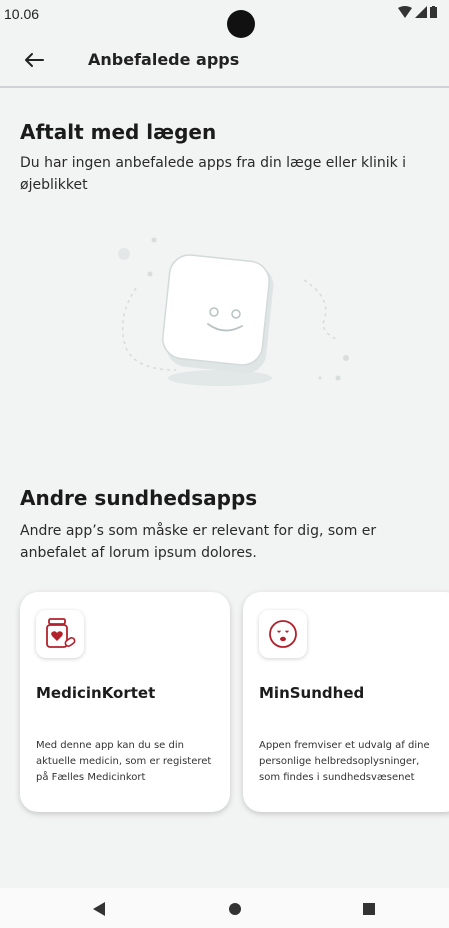 This screenshot has height=928, width=449. What do you see at coordinates (312, 693) in the screenshot?
I see `app-card-title: MinSundhed` at bounding box center [312, 693].